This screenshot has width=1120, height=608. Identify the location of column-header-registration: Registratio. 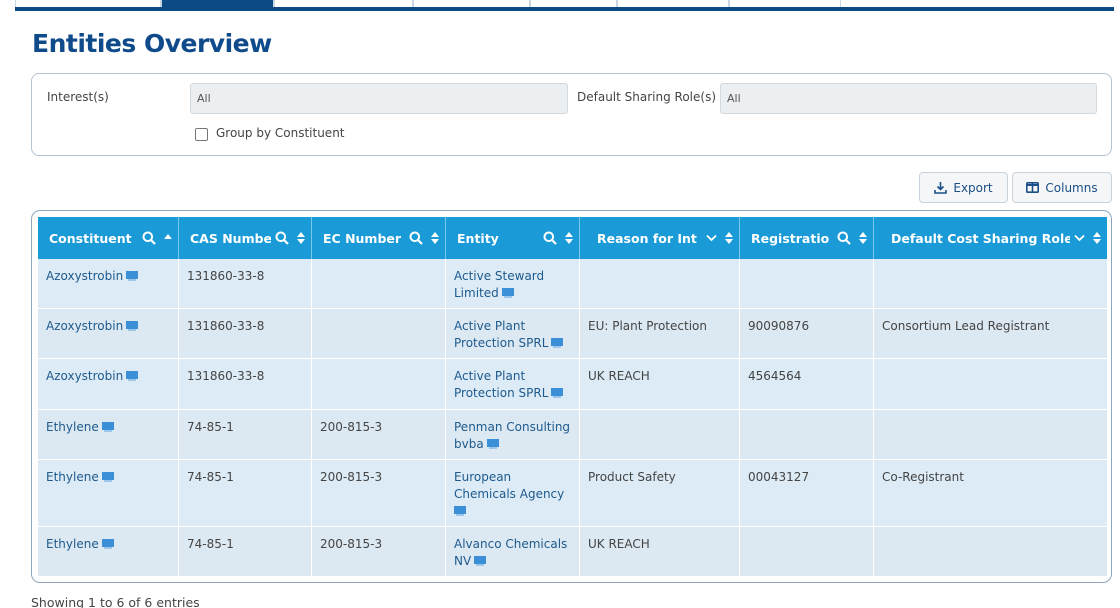
(807, 238).